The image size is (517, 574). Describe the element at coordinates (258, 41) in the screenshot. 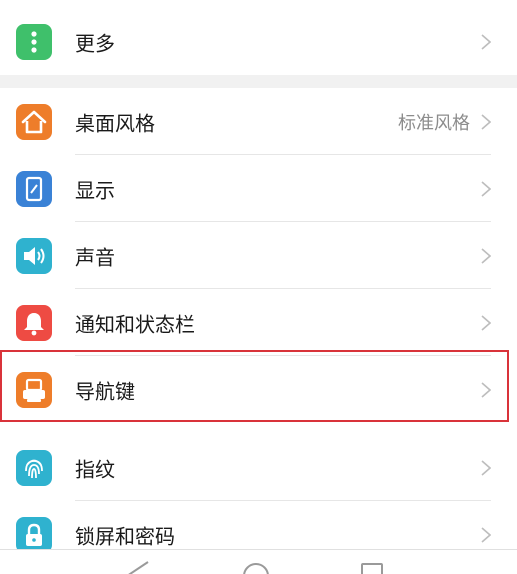

I see `settings-item-more: 更多` at that location.